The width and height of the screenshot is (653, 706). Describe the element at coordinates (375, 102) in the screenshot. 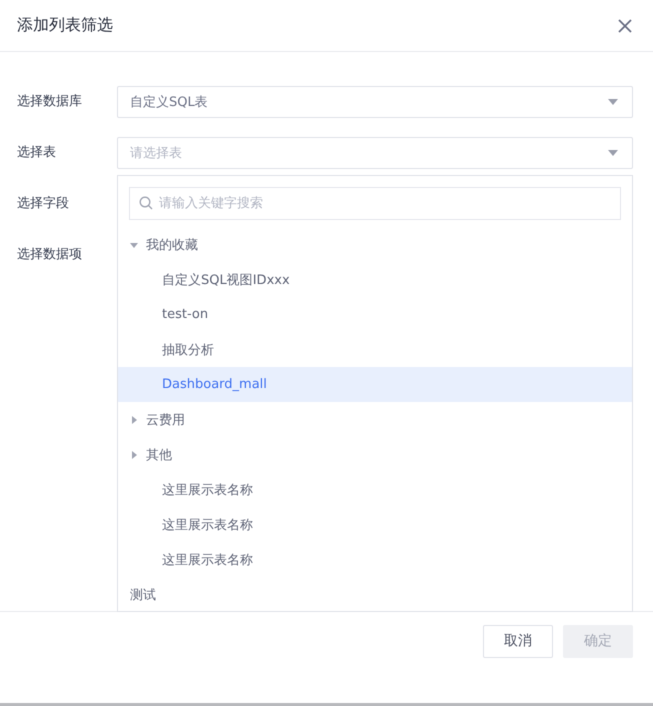

I see `database-select: 自定义SQL表` at that location.